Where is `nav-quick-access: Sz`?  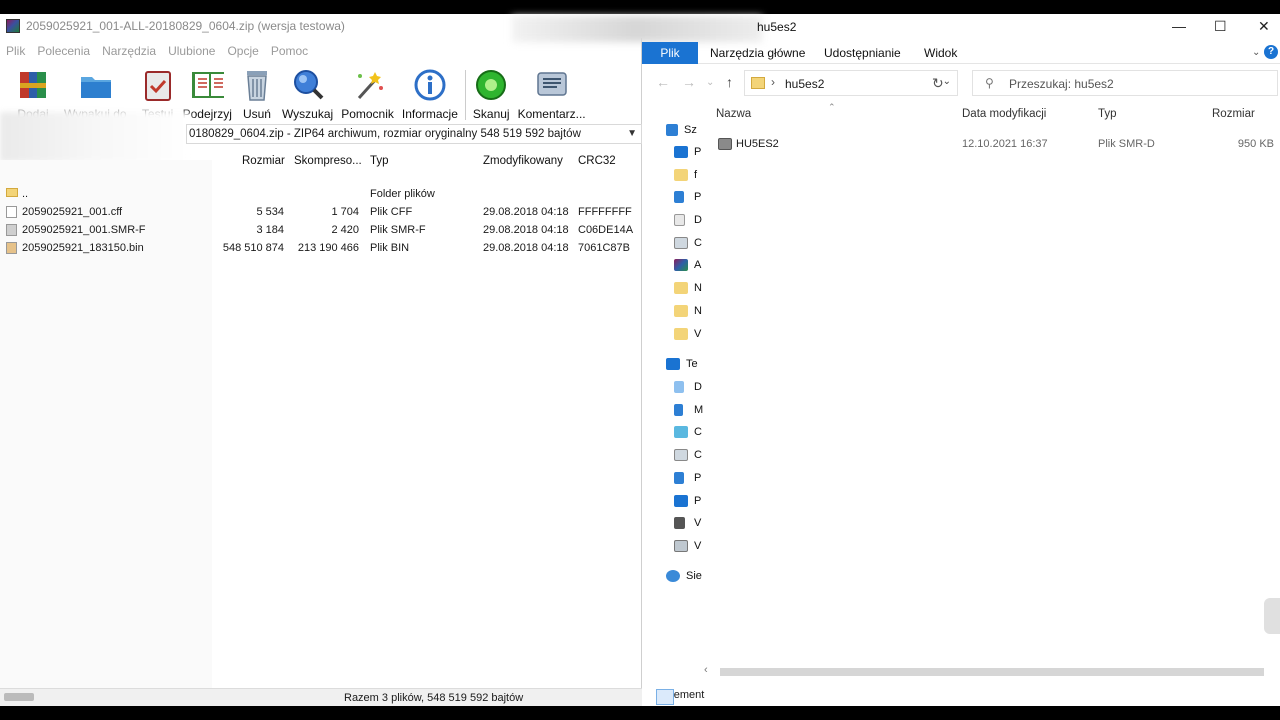 nav-quick-access: Sz is located at coordinates (681, 130).